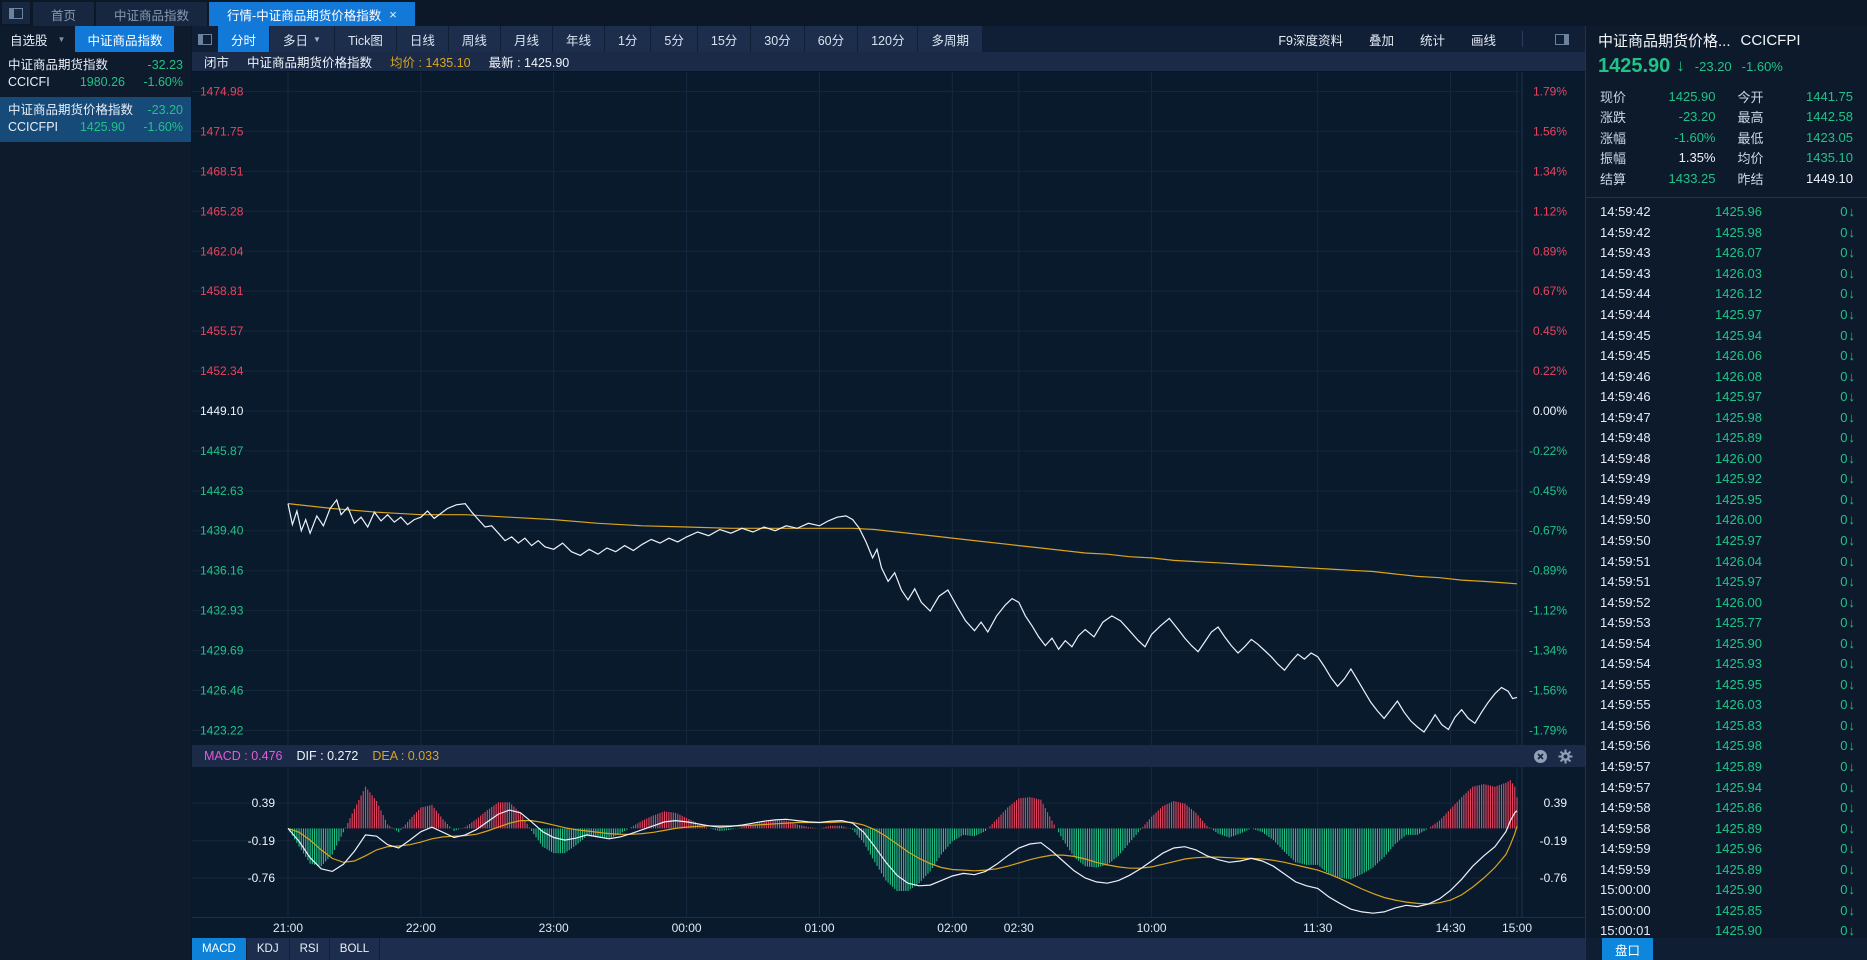 This screenshot has width=1867, height=960. What do you see at coordinates (302, 39) in the screenshot?
I see `period-button-多日: 多日 ▼` at bounding box center [302, 39].